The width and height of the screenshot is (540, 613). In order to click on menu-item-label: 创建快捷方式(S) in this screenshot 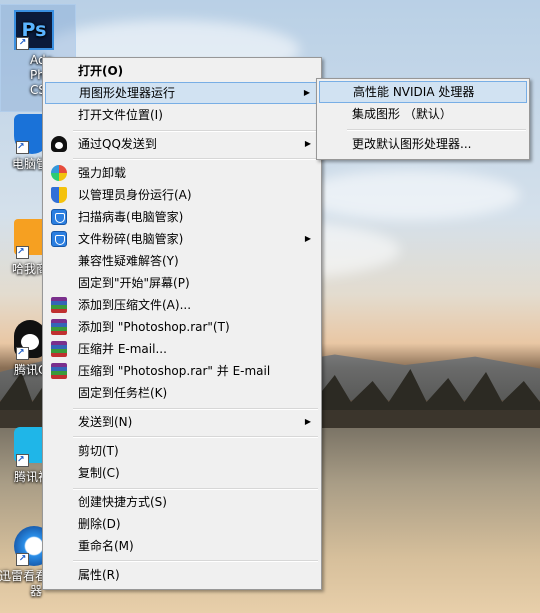, I will do `click(122, 502)`.